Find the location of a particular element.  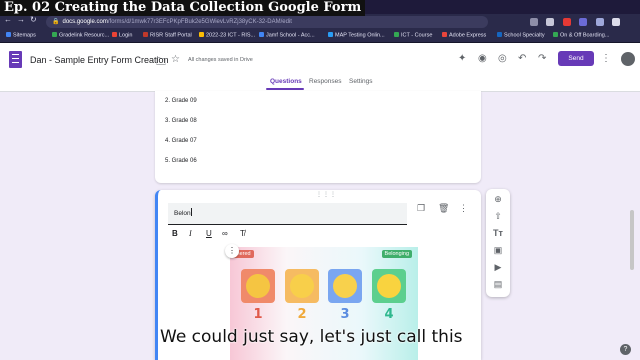

addons-puzzle-icon: ✦ is located at coordinates (462, 58).